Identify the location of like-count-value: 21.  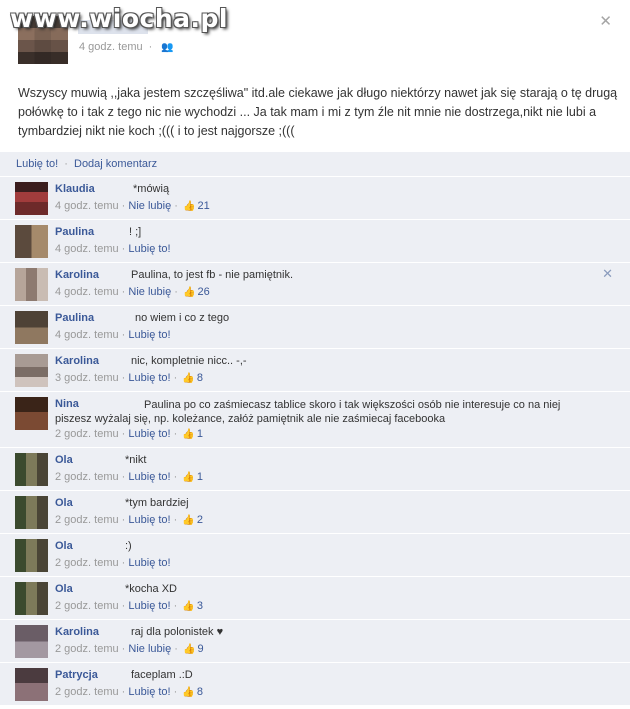
(203, 206).